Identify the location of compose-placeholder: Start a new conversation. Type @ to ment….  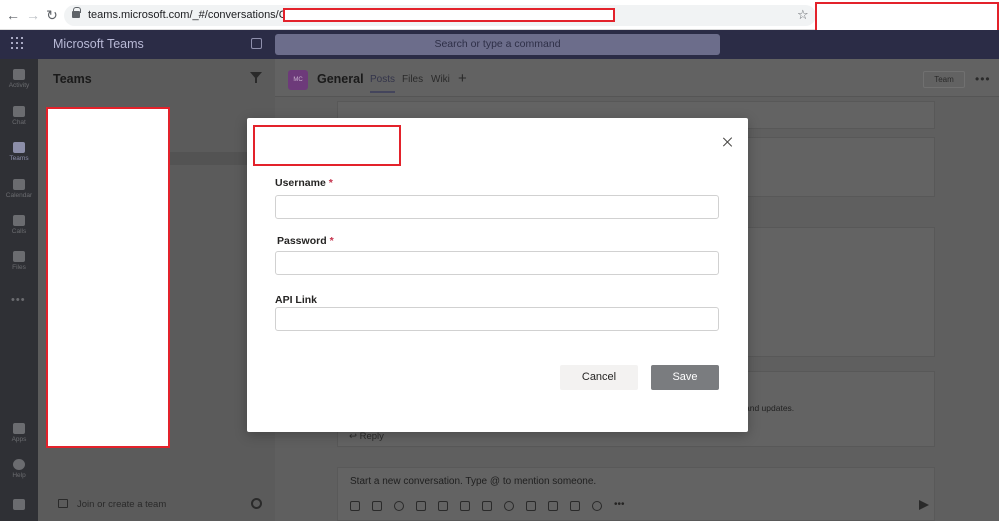
(473, 481).